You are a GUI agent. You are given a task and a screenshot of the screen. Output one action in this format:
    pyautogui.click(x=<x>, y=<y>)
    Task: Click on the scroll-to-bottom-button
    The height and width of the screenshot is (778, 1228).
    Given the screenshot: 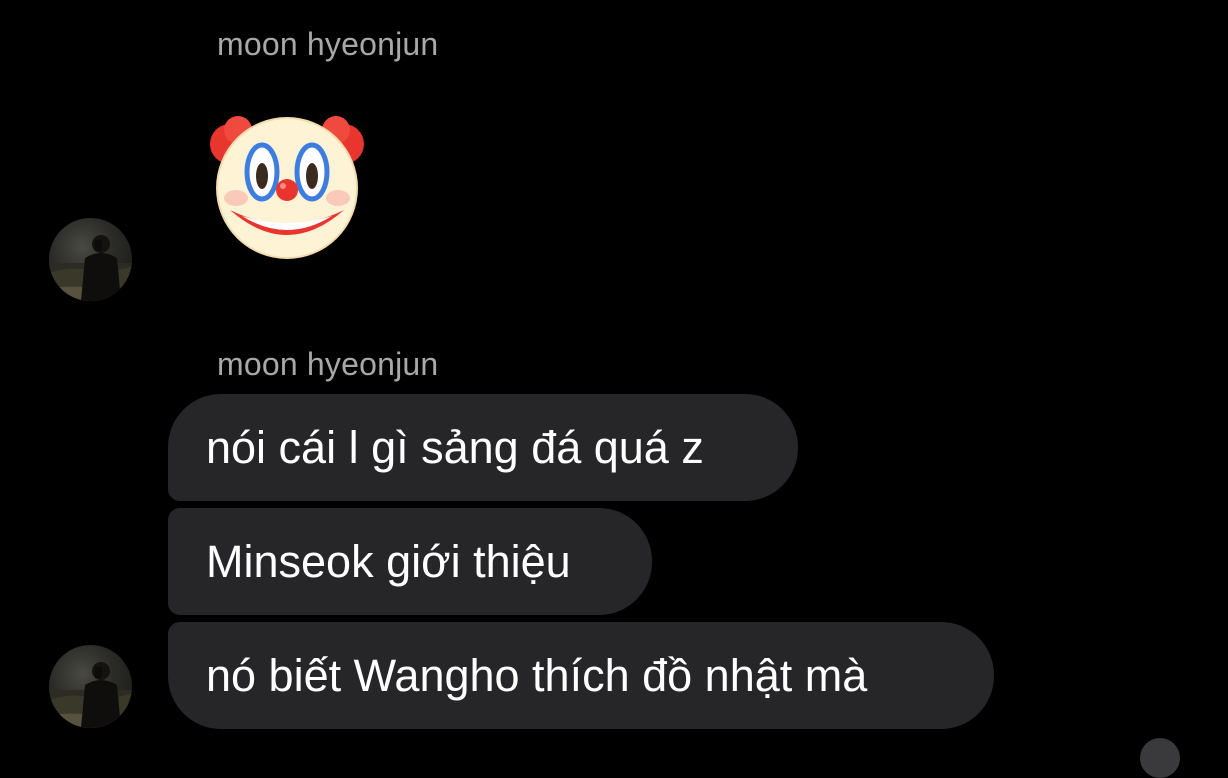 What is the action you would take?
    pyautogui.click(x=1160, y=758)
    